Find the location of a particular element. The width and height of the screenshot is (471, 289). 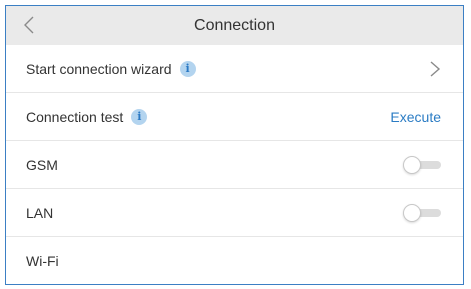

gsm-label: GSM is located at coordinates (42, 165).